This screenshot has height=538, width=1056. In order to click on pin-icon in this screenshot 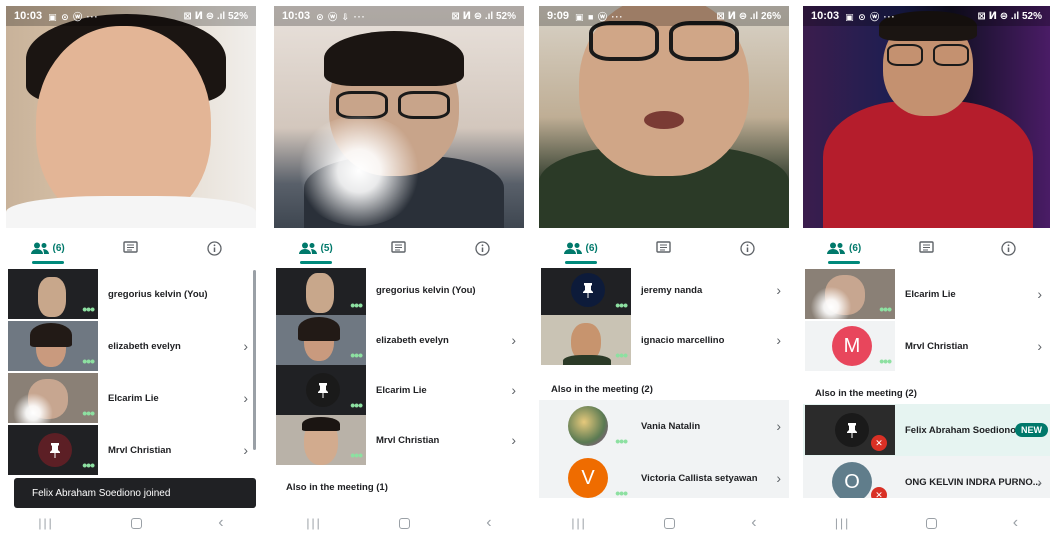, I will do `click(323, 390)`.